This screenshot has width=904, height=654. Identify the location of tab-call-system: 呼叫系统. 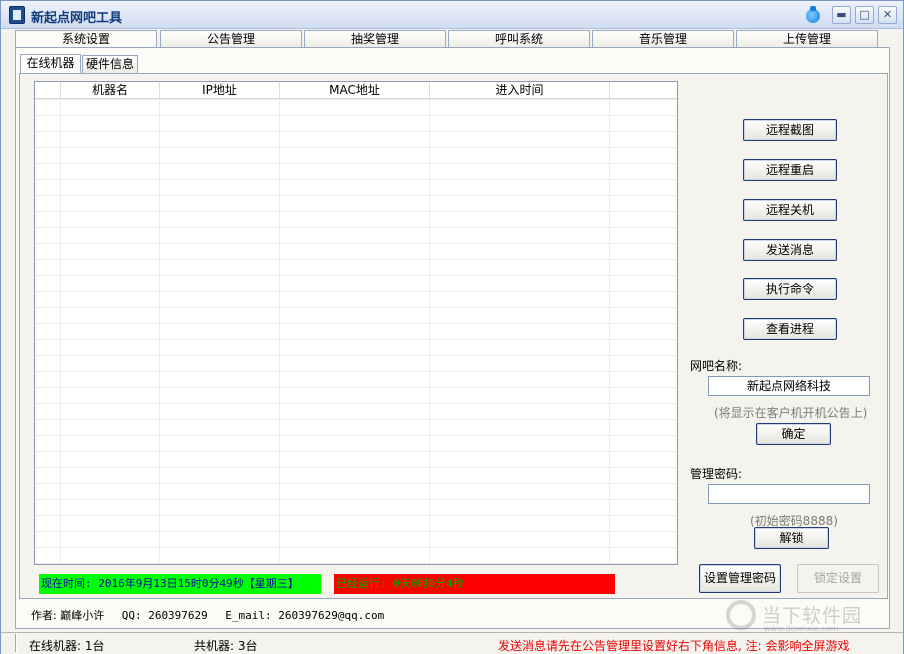
(519, 39).